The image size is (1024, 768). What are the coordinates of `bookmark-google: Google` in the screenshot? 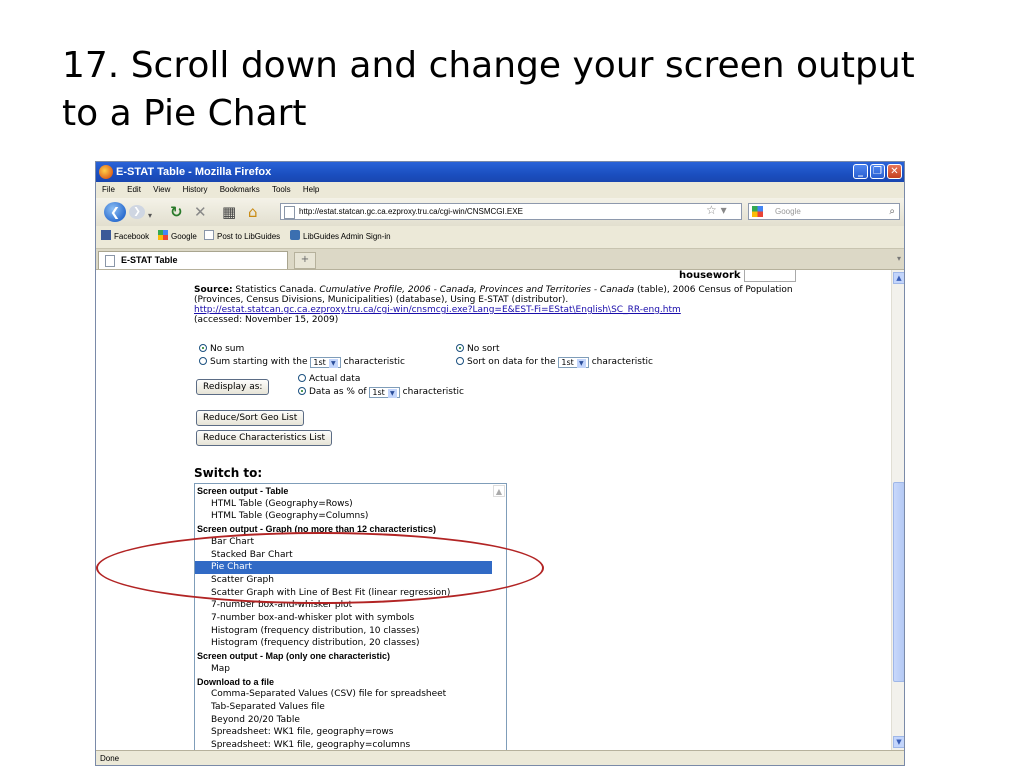 It's located at (177, 237).